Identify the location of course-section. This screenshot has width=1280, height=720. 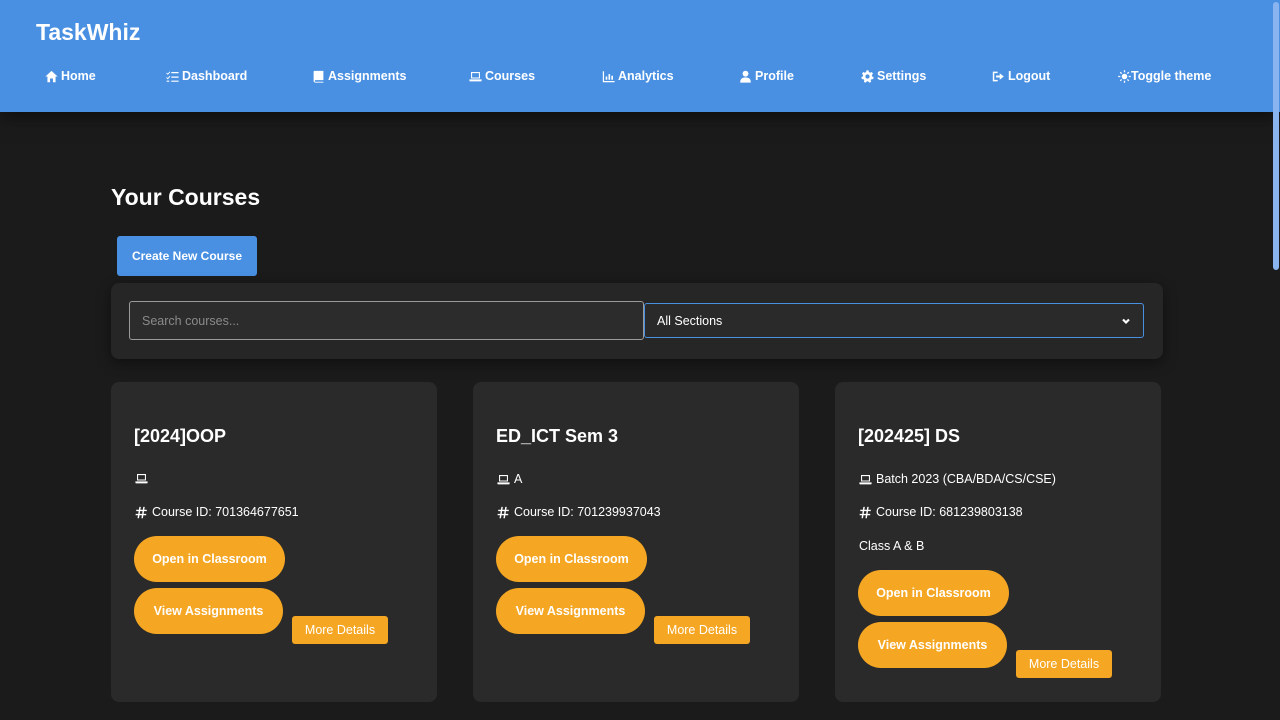
(143, 478).